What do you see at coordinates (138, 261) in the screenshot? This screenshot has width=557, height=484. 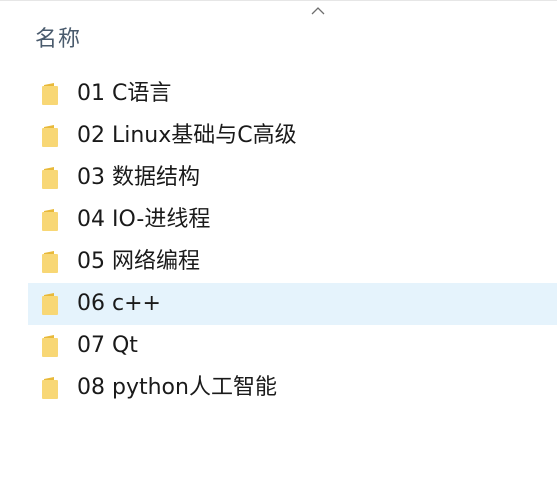 I see `folder-name: 05 网络编程` at bounding box center [138, 261].